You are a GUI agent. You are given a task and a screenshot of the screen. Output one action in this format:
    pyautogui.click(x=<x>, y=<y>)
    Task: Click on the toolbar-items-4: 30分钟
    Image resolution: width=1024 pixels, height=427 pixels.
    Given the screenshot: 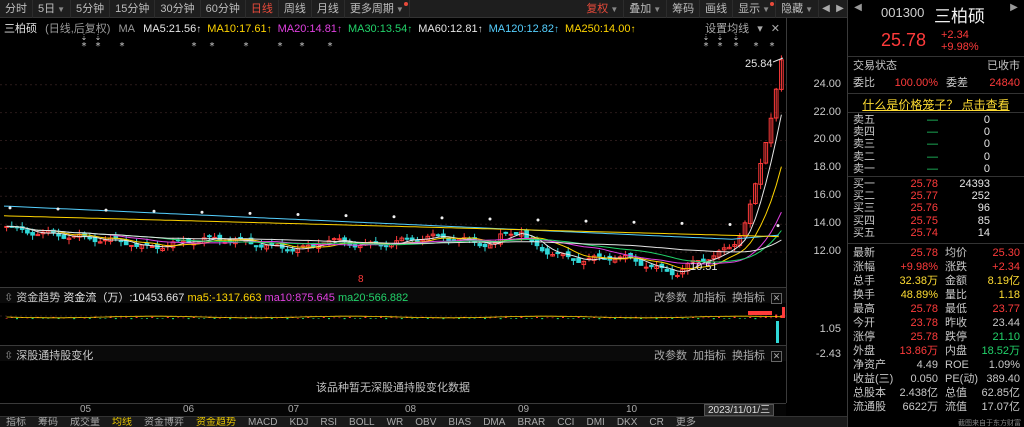 What is the action you would take?
    pyautogui.click(x=178, y=9)
    